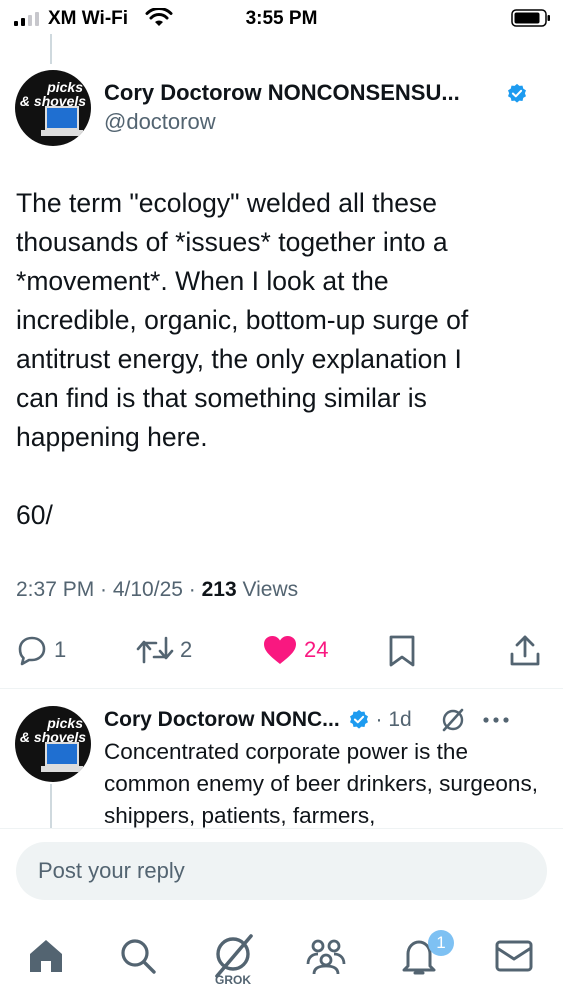  I want to click on communities-icon, so click(326, 957).